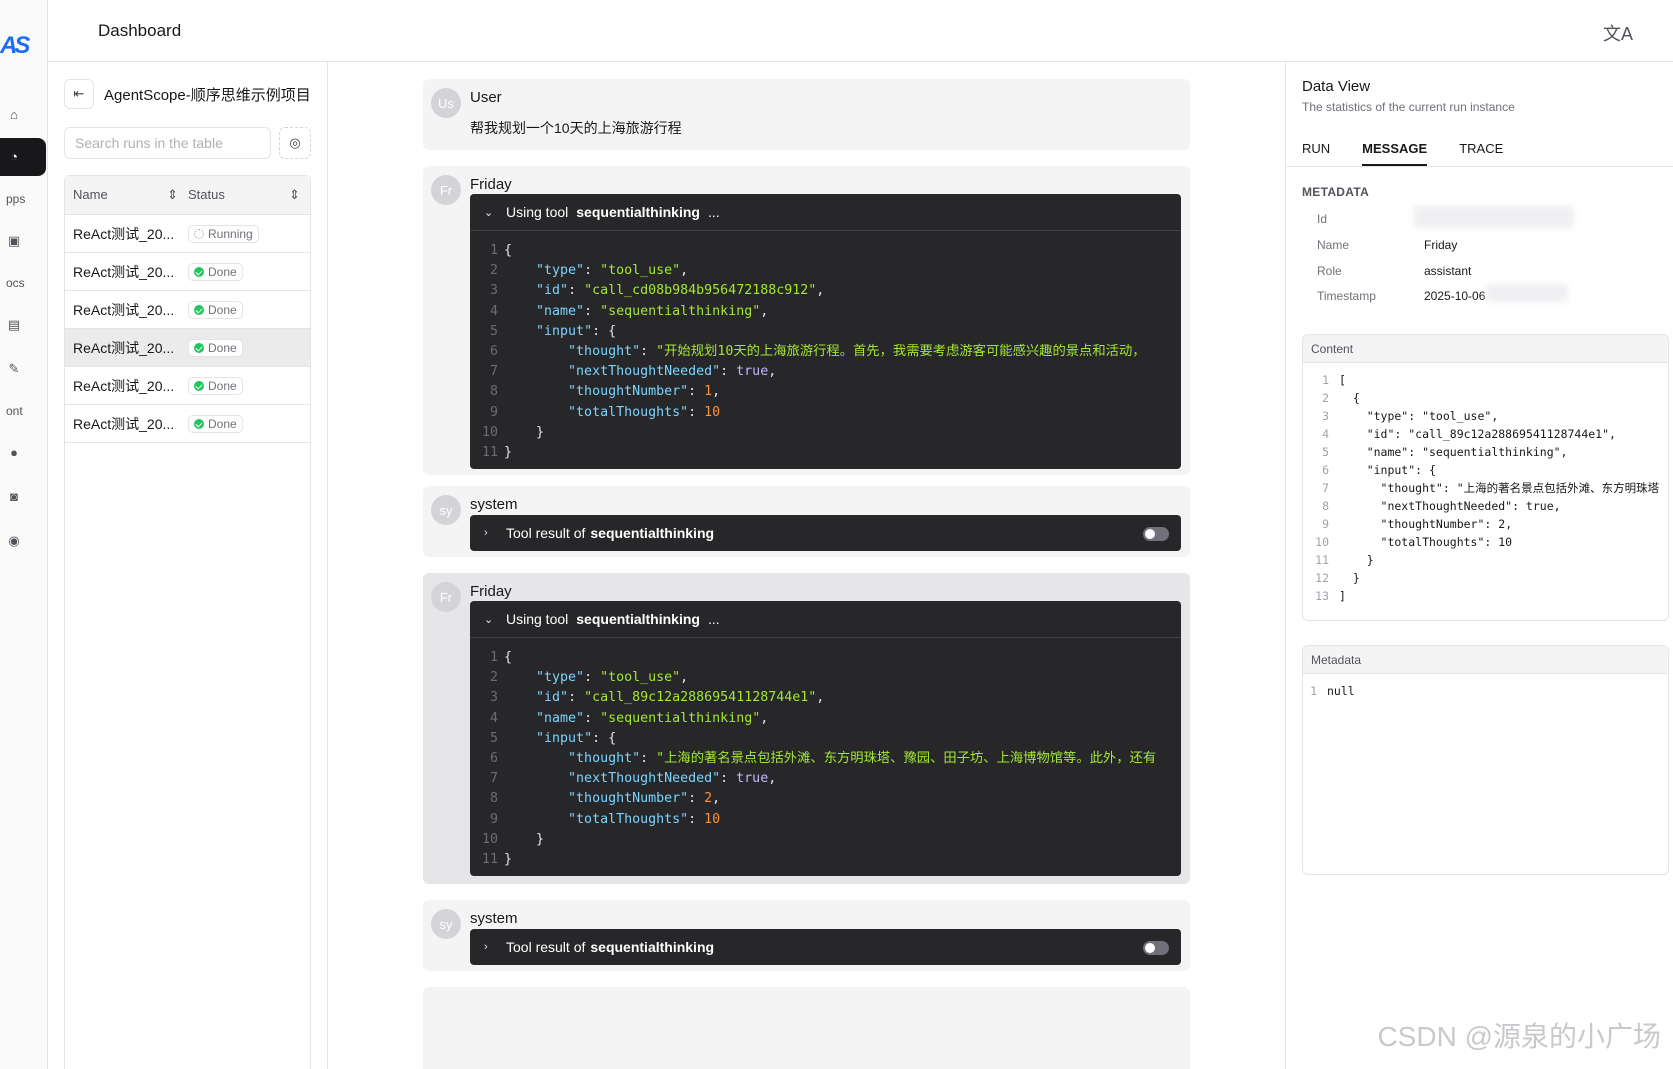 The height and width of the screenshot is (1069, 1673). I want to click on message-text: 帮我规划一个10天的上海旅游行程, so click(576, 128).